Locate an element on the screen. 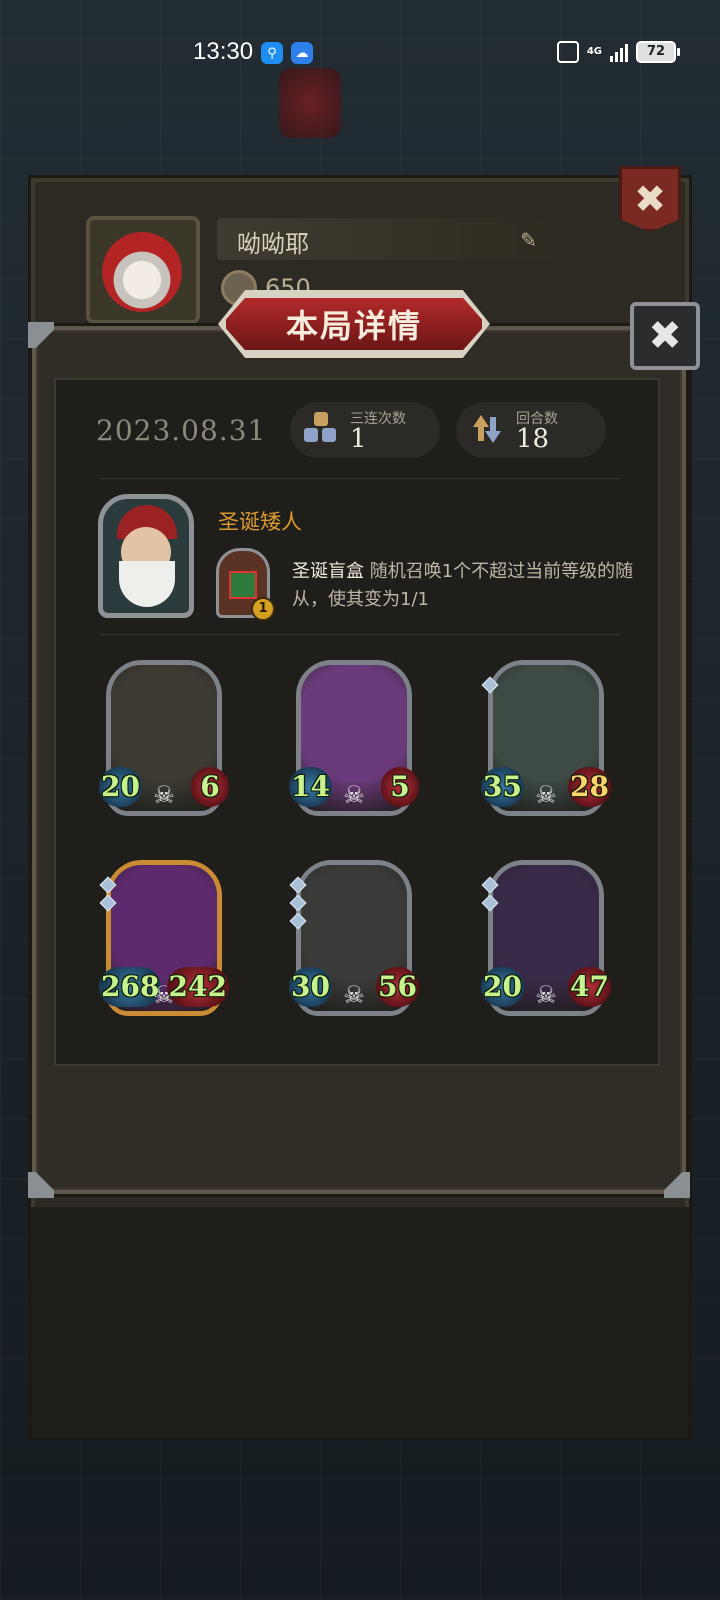 This screenshot has width=720, height=1600. minion-card-robot-minion: 20 ☠ 6 is located at coordinates (164, 738).